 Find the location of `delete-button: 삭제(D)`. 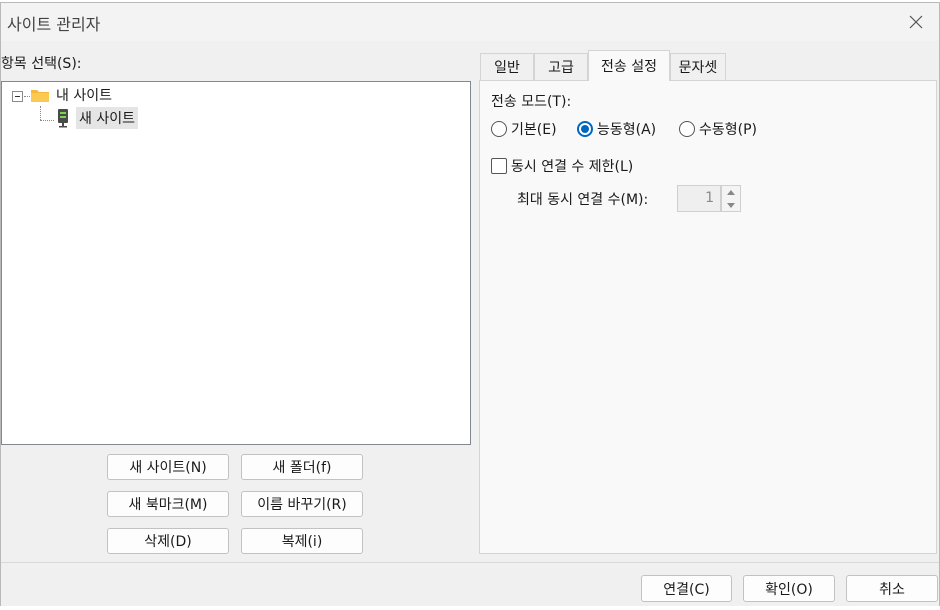

delete-button: 삭제(D) is located at coordinates (168, 541).